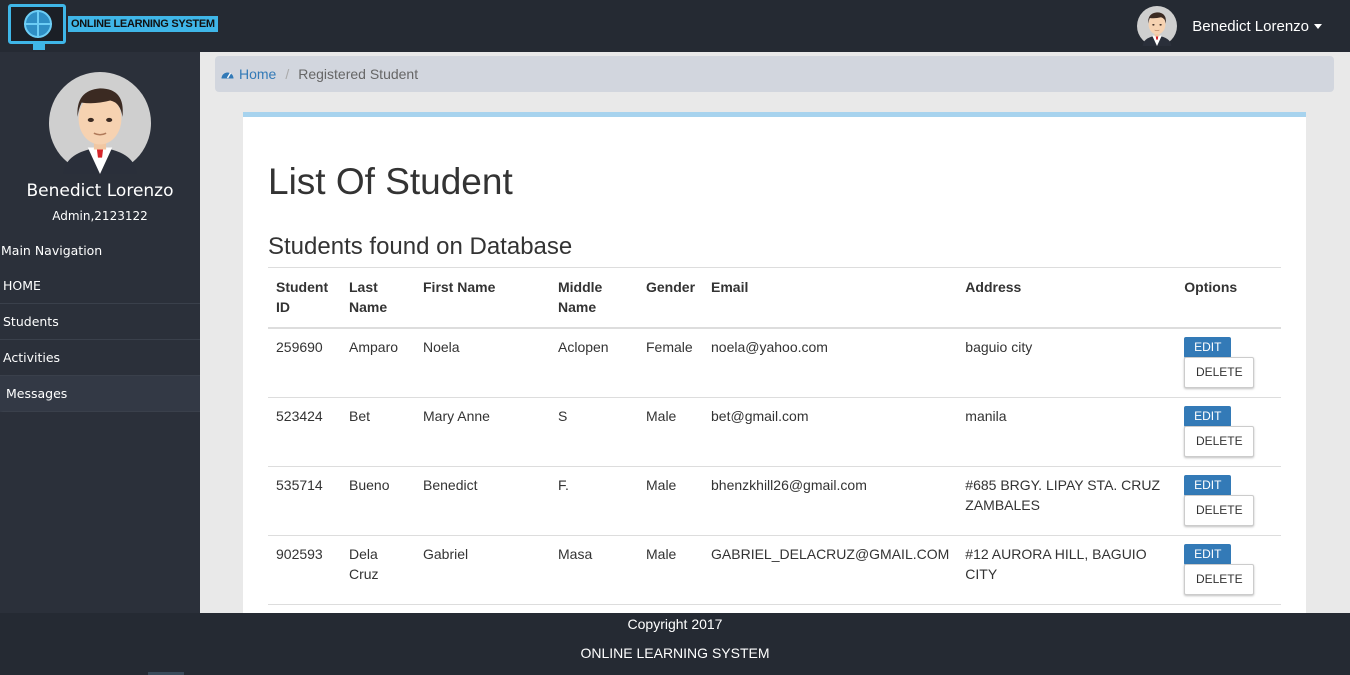 Image resolution: width=1350 pixels, height=675 pixels. I want to click on sidebar-item-messages: Messages, so click(100, 394).